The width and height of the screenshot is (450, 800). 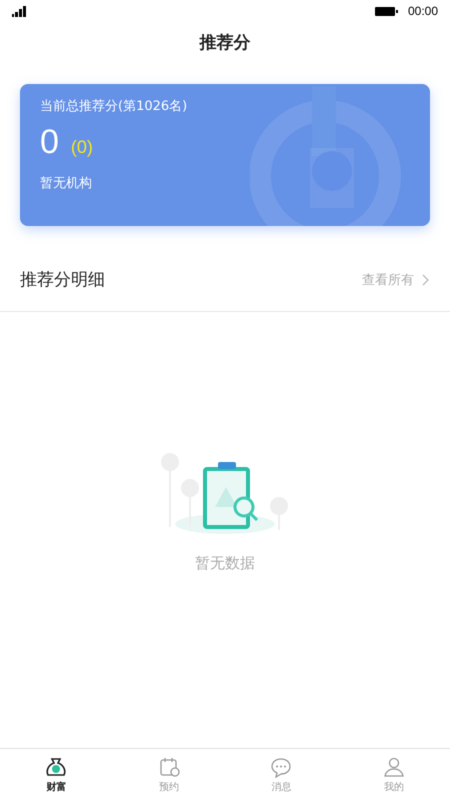 What do you see at coordinates (386, 11) in the screenshot?
I see `battery-icon` at bounding box center [386, 11].